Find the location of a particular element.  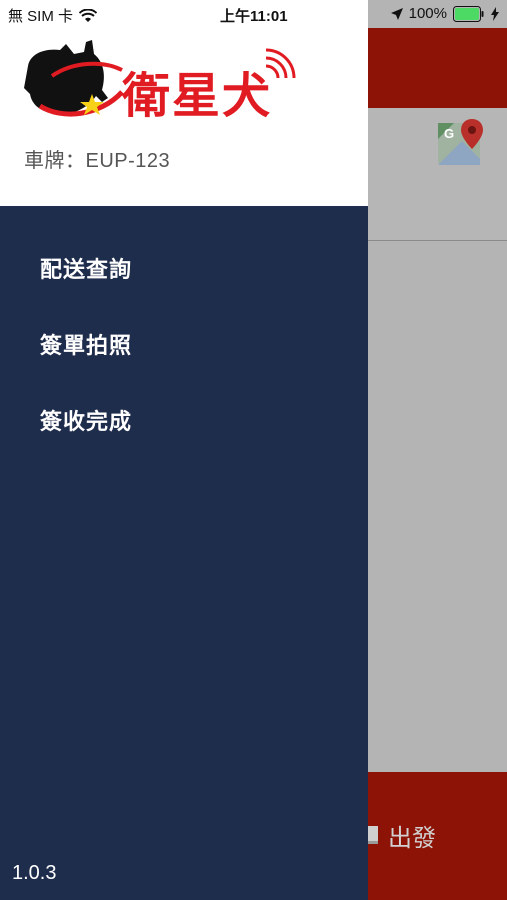

svg-text: 衛星犬 is located at coordinates (196, 96).